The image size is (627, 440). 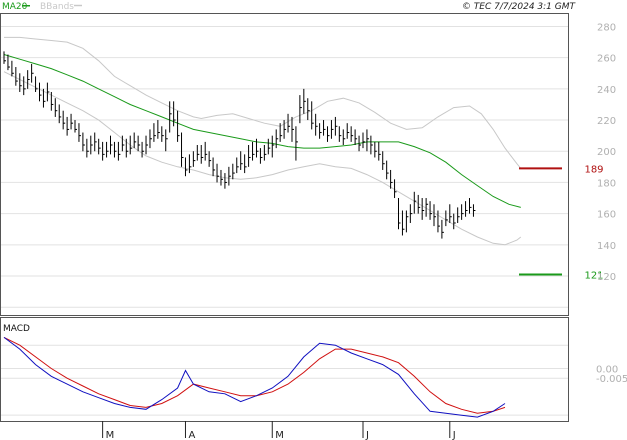 I want to click on ma-legend: MA20, so click(x=15, y=7).